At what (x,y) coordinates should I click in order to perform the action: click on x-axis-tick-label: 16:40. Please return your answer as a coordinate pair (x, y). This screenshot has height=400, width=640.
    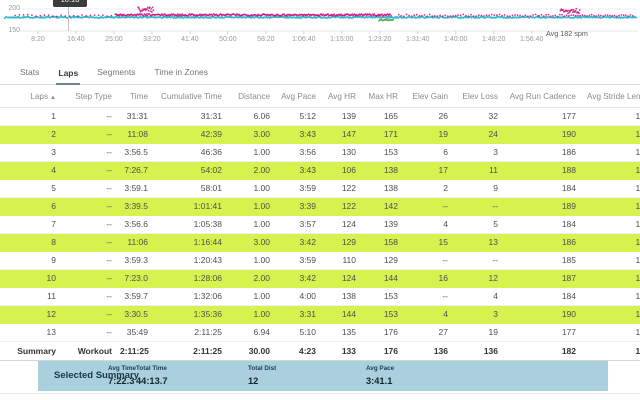
    Looking at the image, I should click on (76, 39).